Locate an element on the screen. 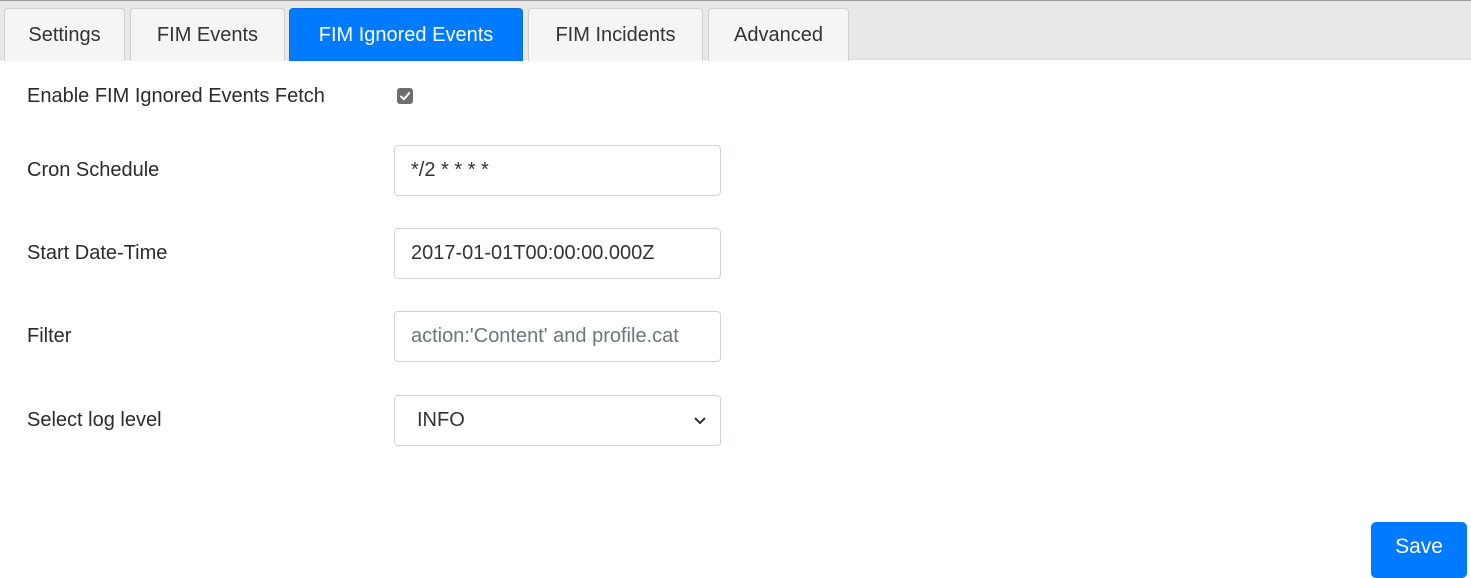  tab-fim-incidents-label: FIM Incidents is located at coordinates (615, 34).